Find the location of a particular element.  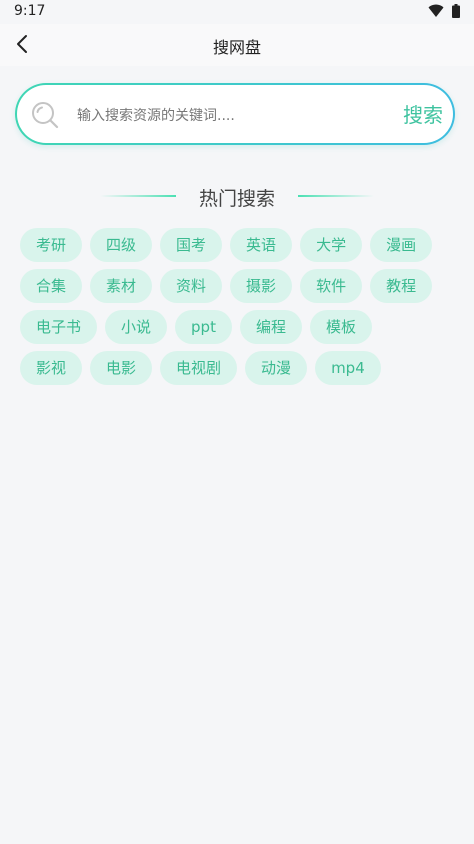

search-button: 搜索 is located at coordinates (423, 113).